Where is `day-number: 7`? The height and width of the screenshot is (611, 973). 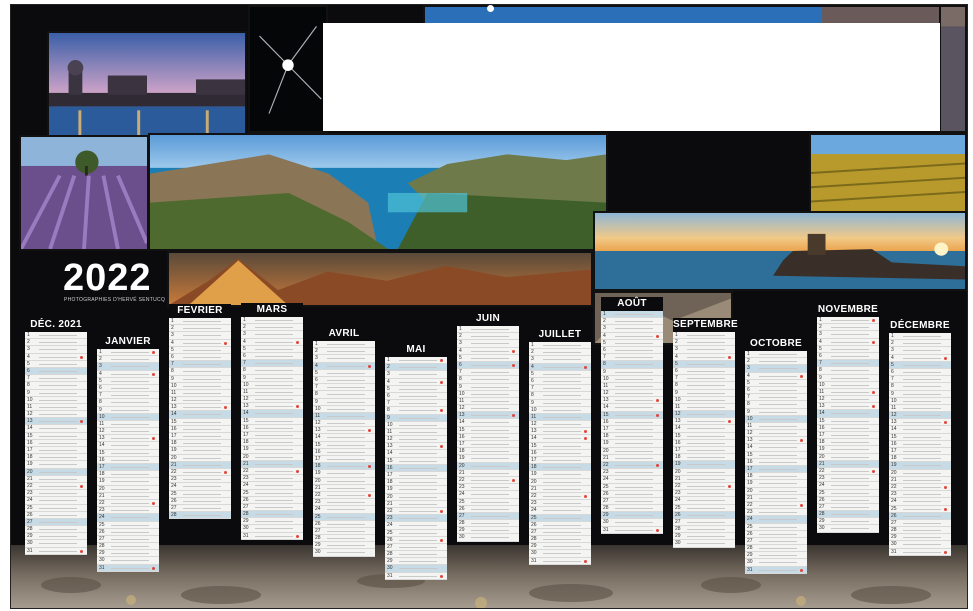 day-number: 7 is located at coordinates (748, 397).